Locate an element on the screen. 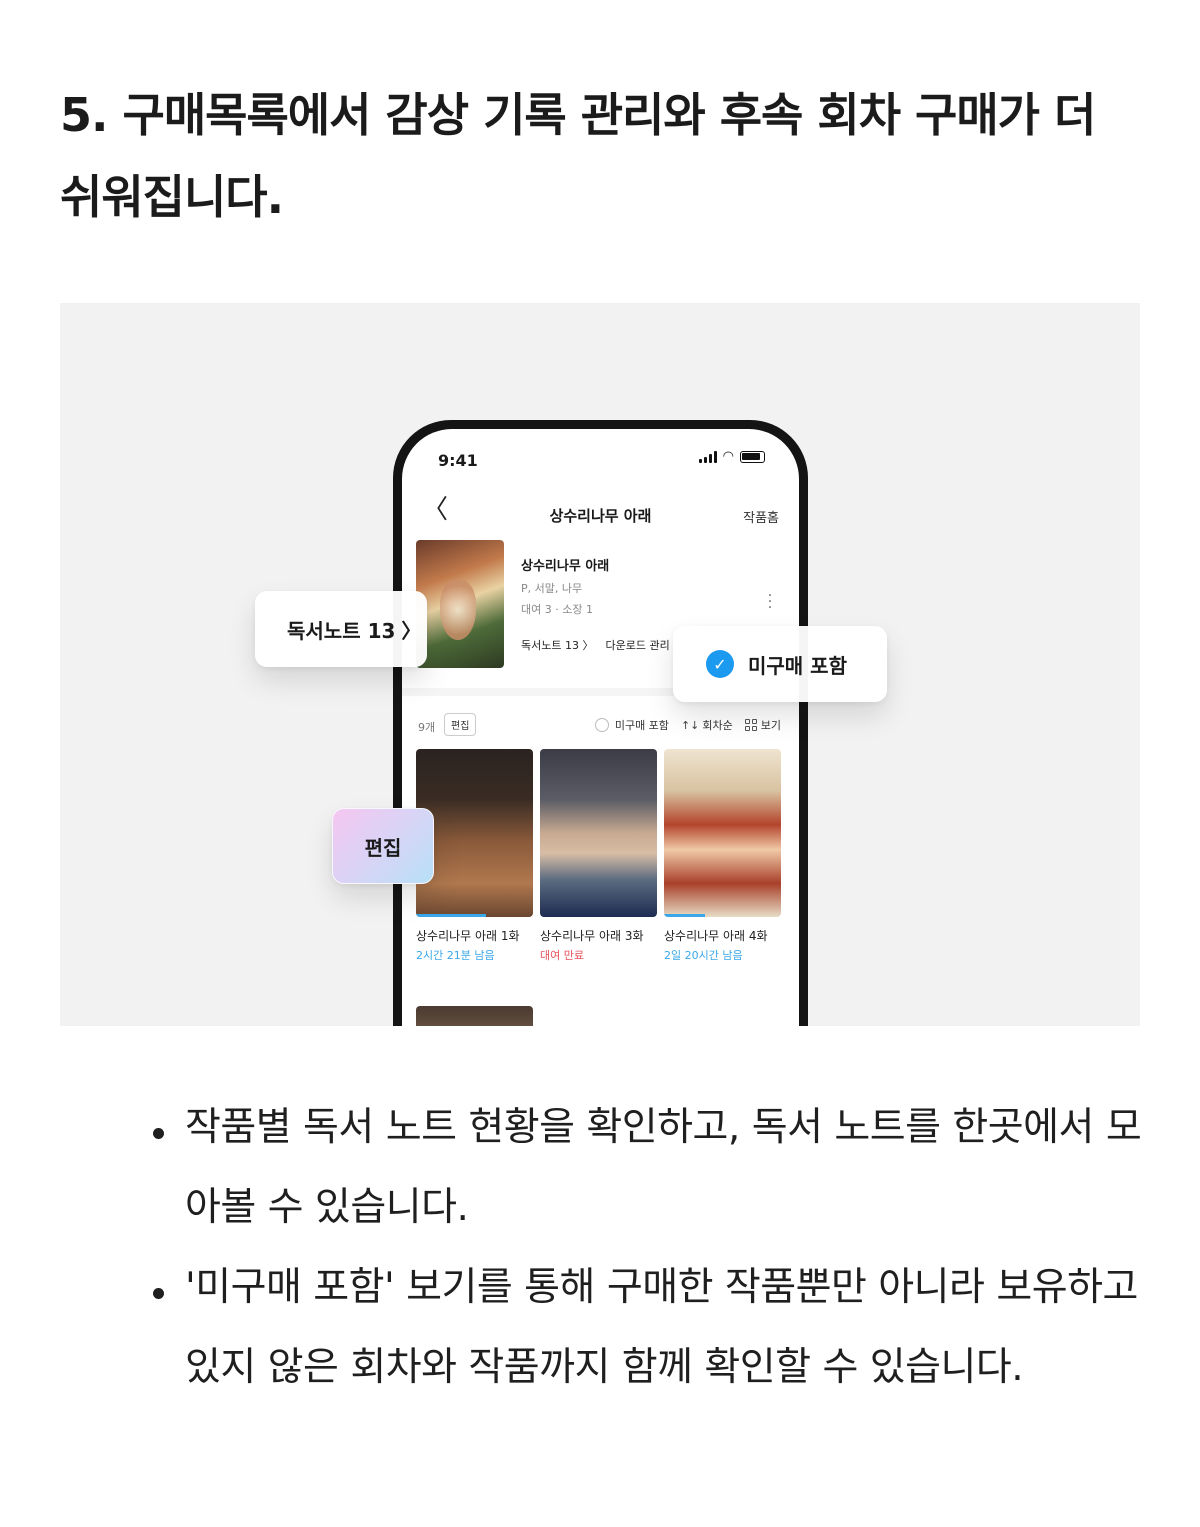 Image resolution: width=1200 pixels, height=1527 pixels. signal-icon is located at coordinates (707, 457).